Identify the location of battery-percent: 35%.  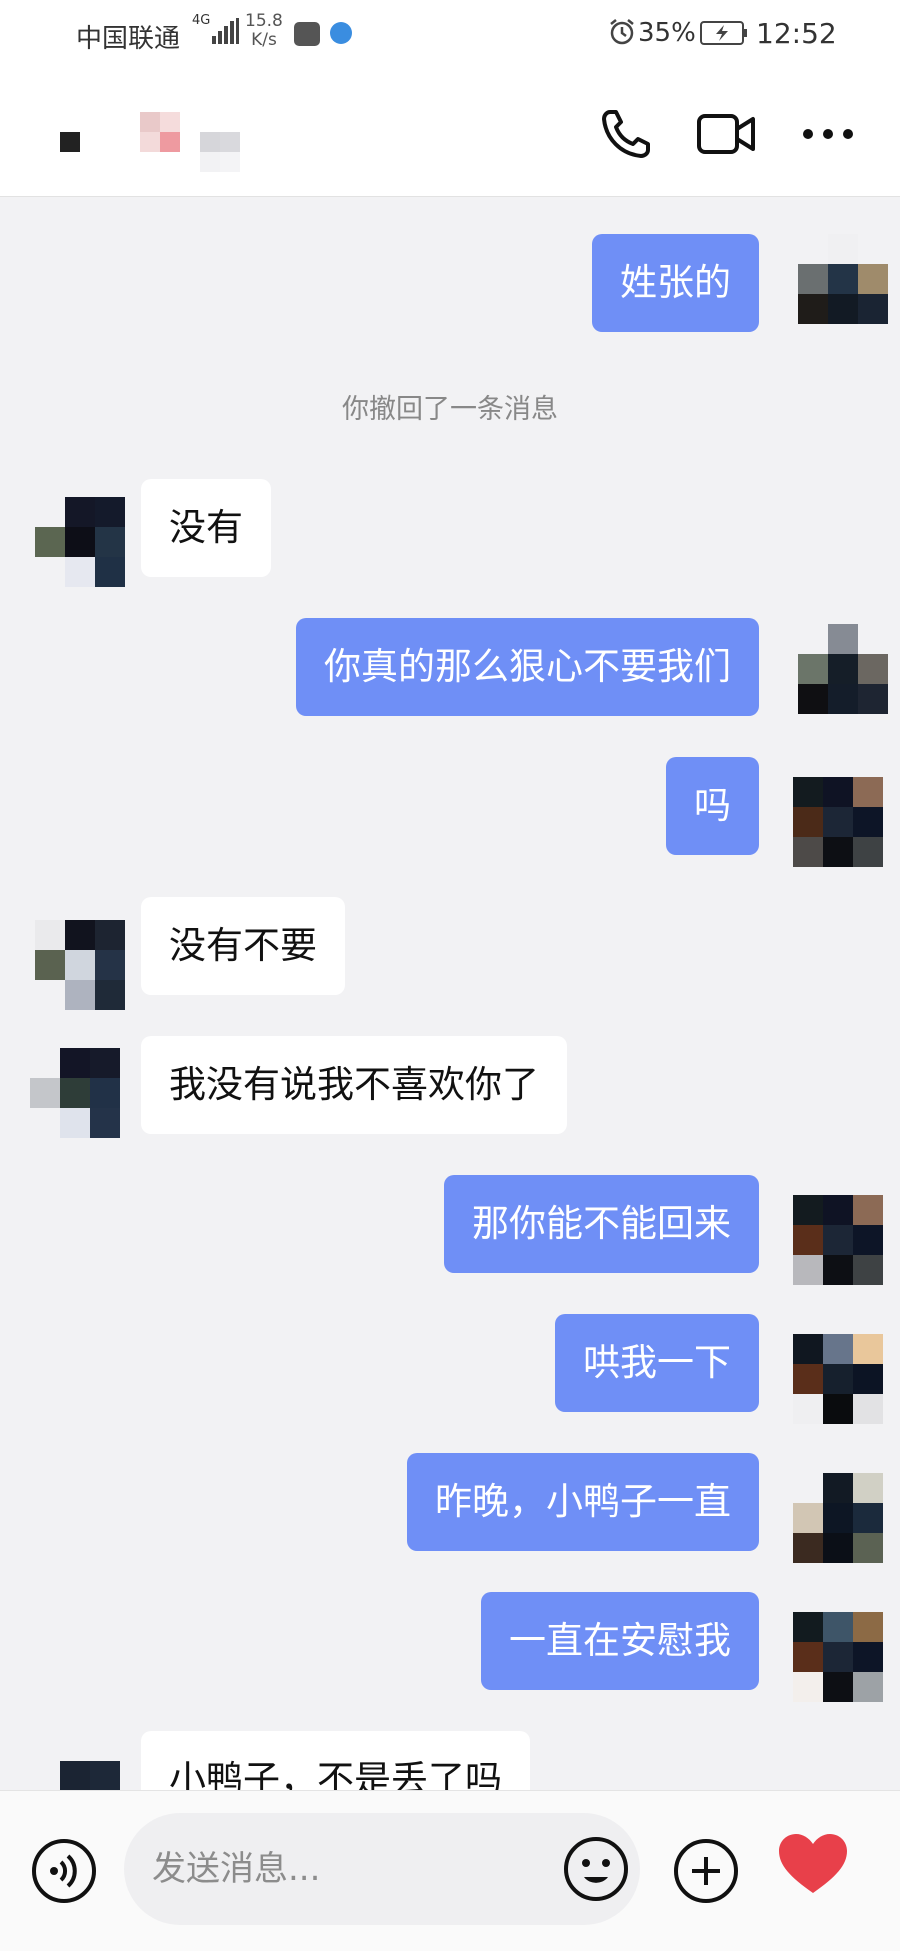
(667, 33).